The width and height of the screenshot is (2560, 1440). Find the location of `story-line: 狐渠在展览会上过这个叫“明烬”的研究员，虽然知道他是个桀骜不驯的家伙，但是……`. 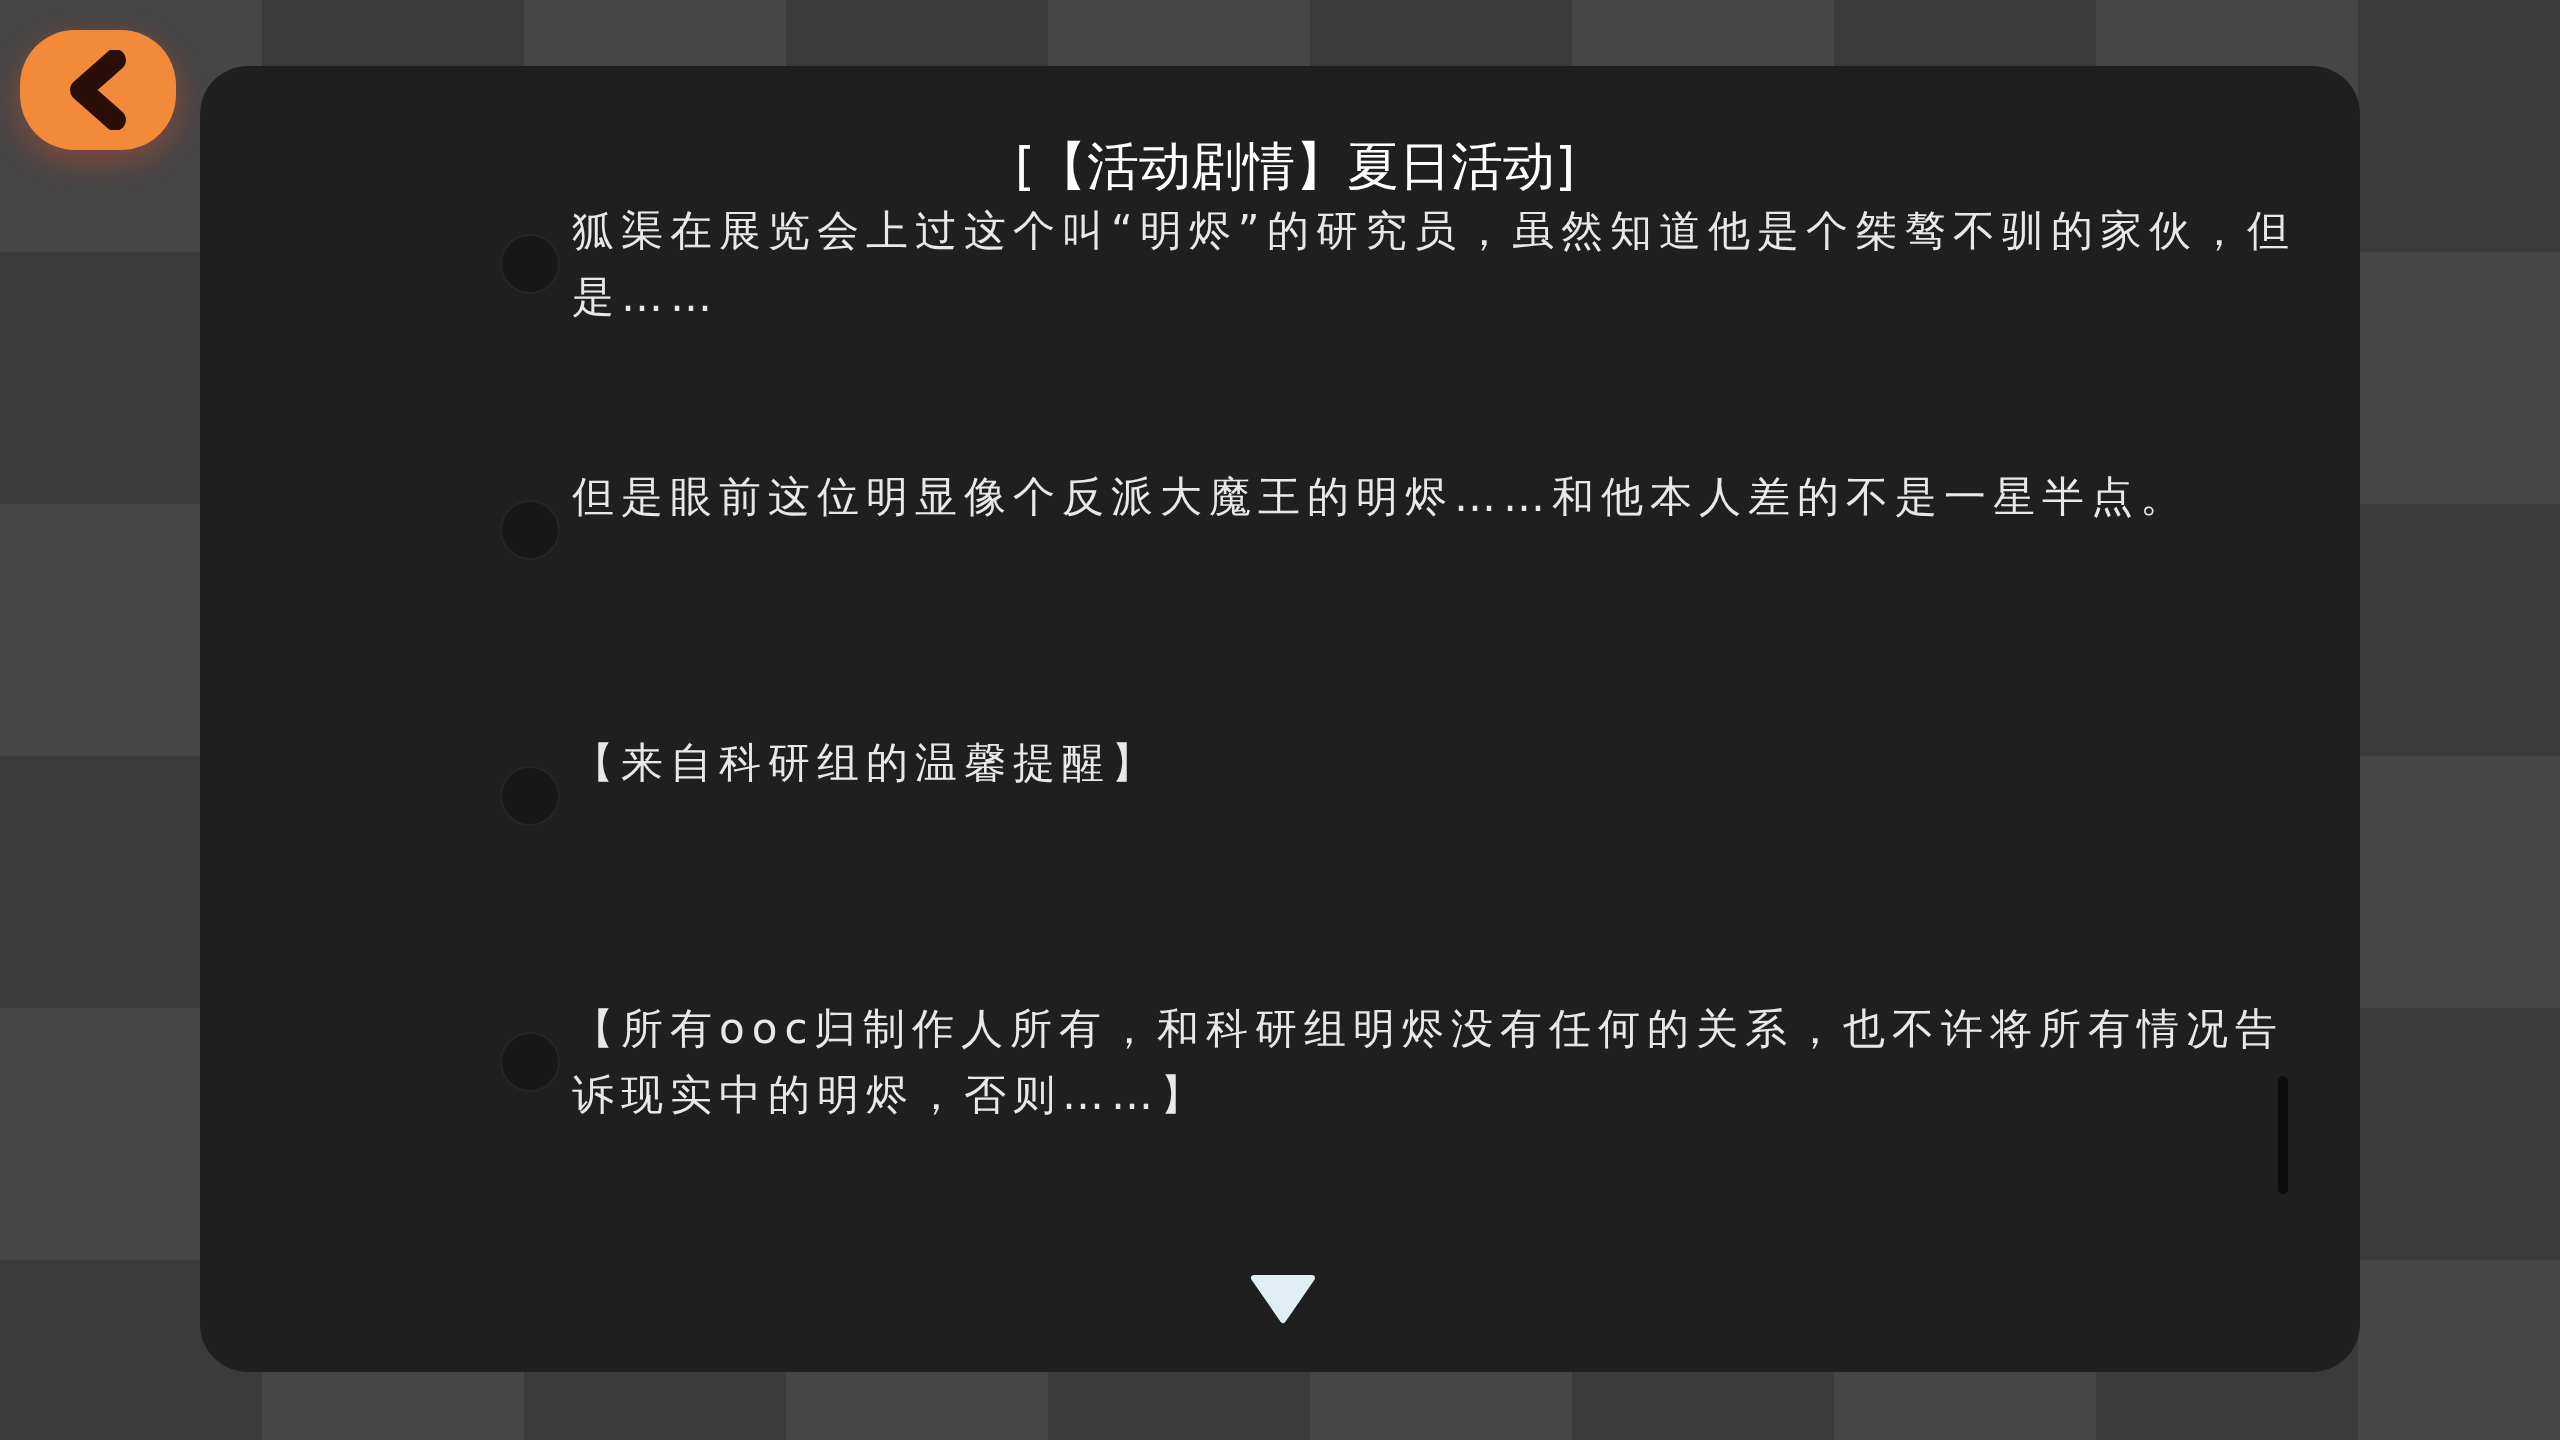

story-line: 狐渠在展览会上过这个叫“明烬”的研究员，虽然知道他是个桀骜不驯的家伙，但是…… is located at coordinates (1434, 264).